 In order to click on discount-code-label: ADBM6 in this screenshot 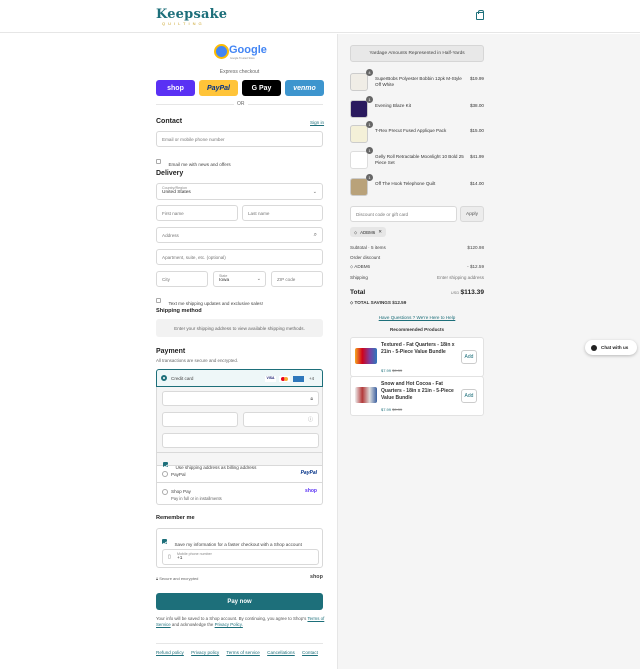, I will do `click(362, 266)`.